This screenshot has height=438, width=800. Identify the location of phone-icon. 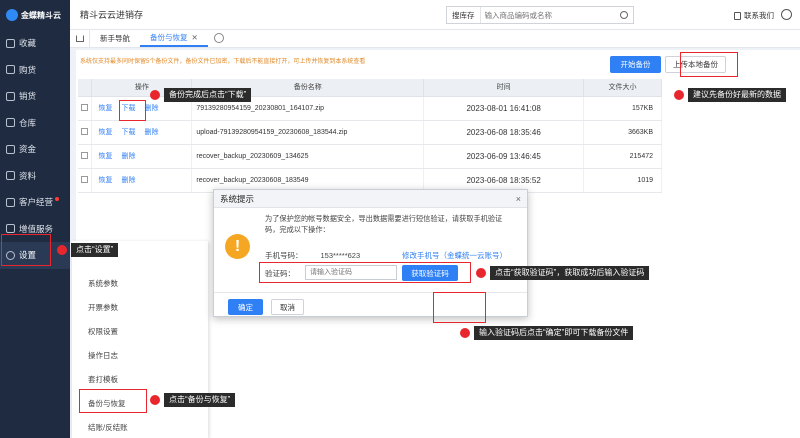
(737, 15).